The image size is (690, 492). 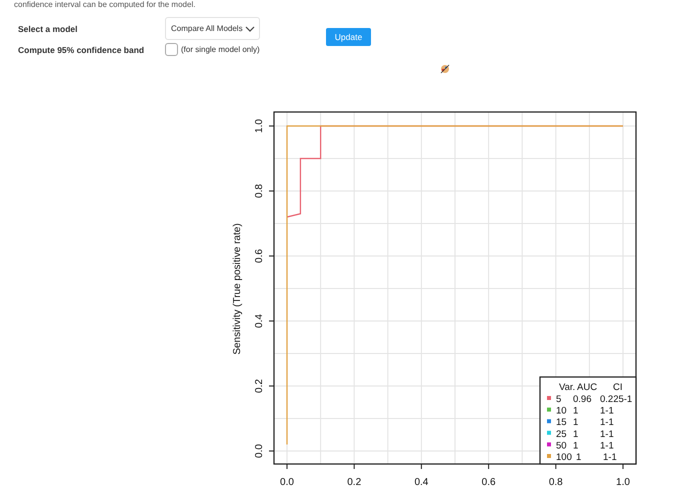 What do you see at coordinates (48, 29) in the screenshot?
I see `field-label: Select a model` at bounding box center [48, 29].